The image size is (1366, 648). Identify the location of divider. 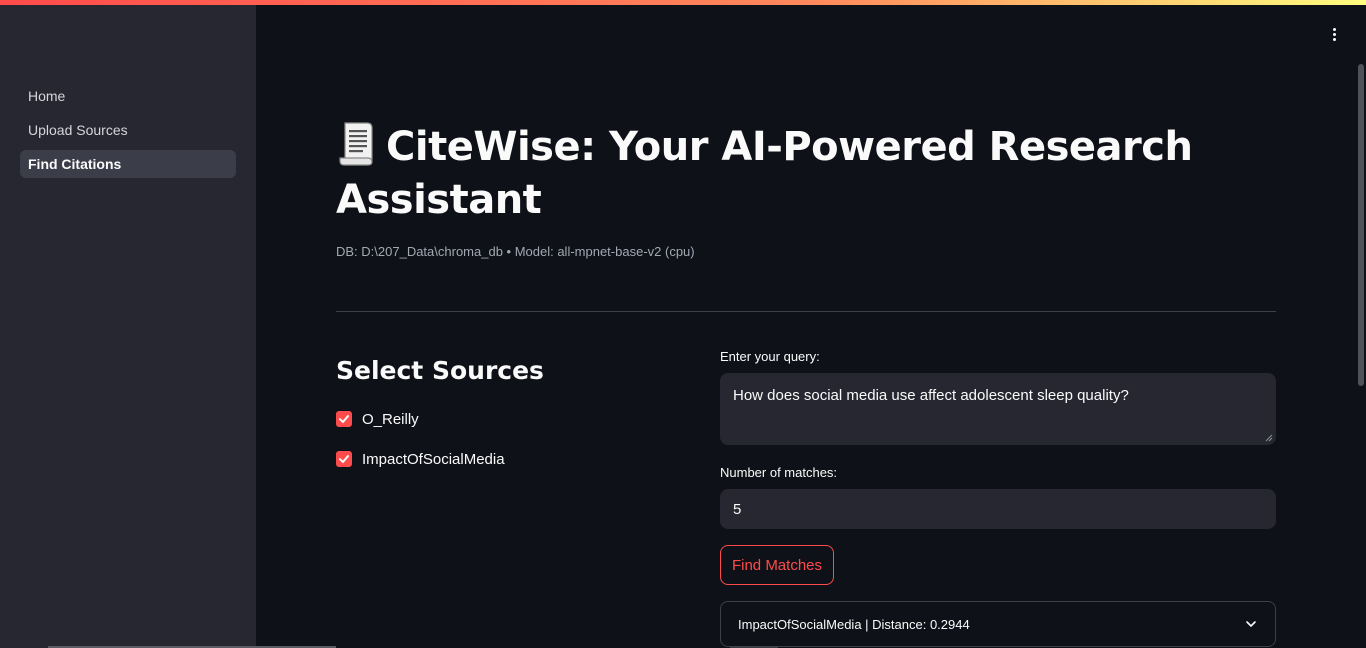
(806, 311).